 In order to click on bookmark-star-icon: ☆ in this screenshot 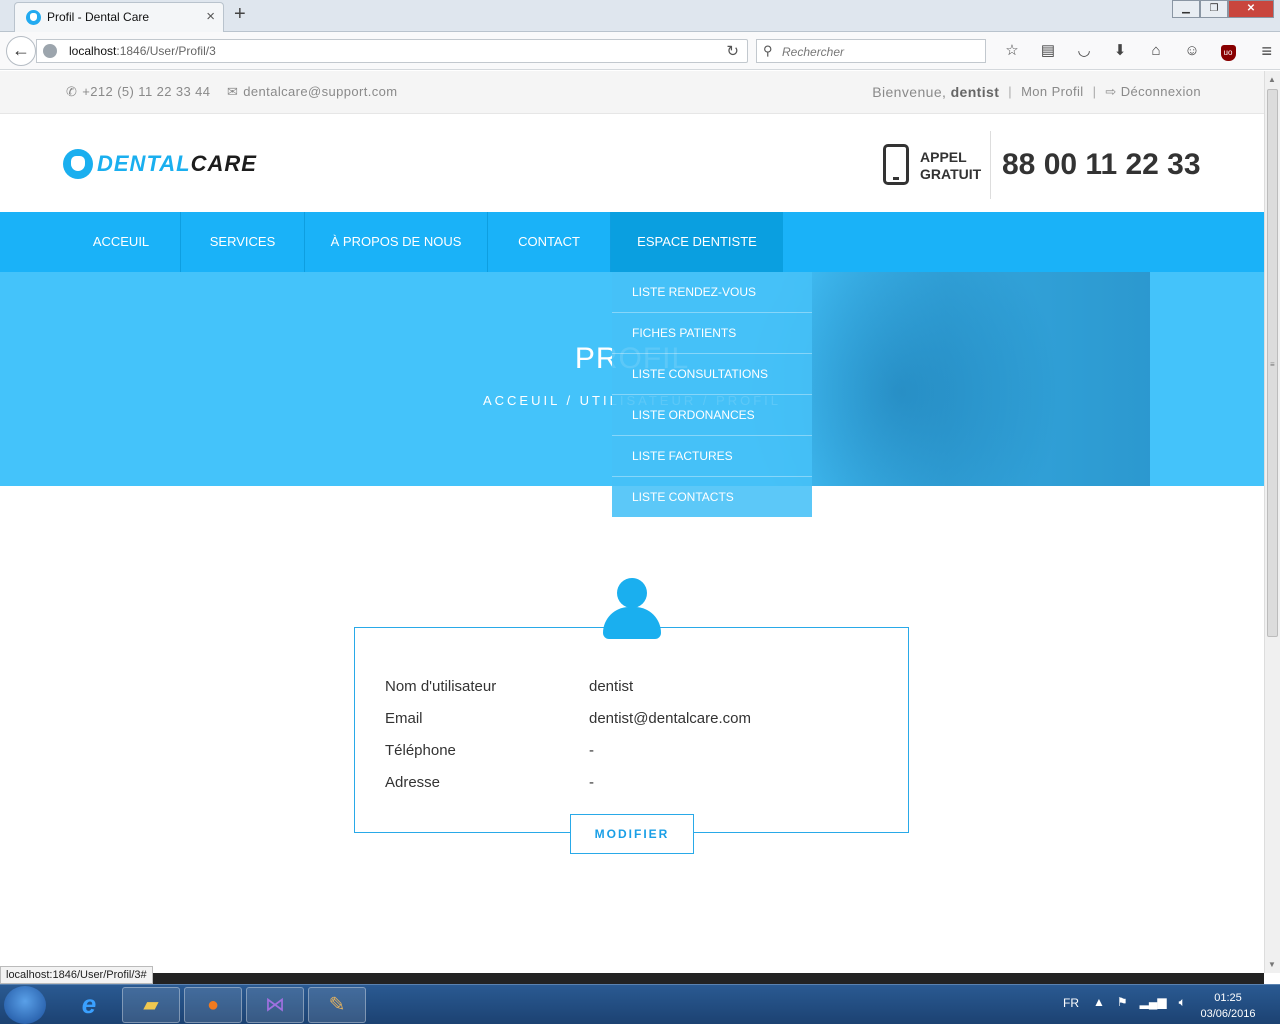, I will do `click(1012, 51)`.